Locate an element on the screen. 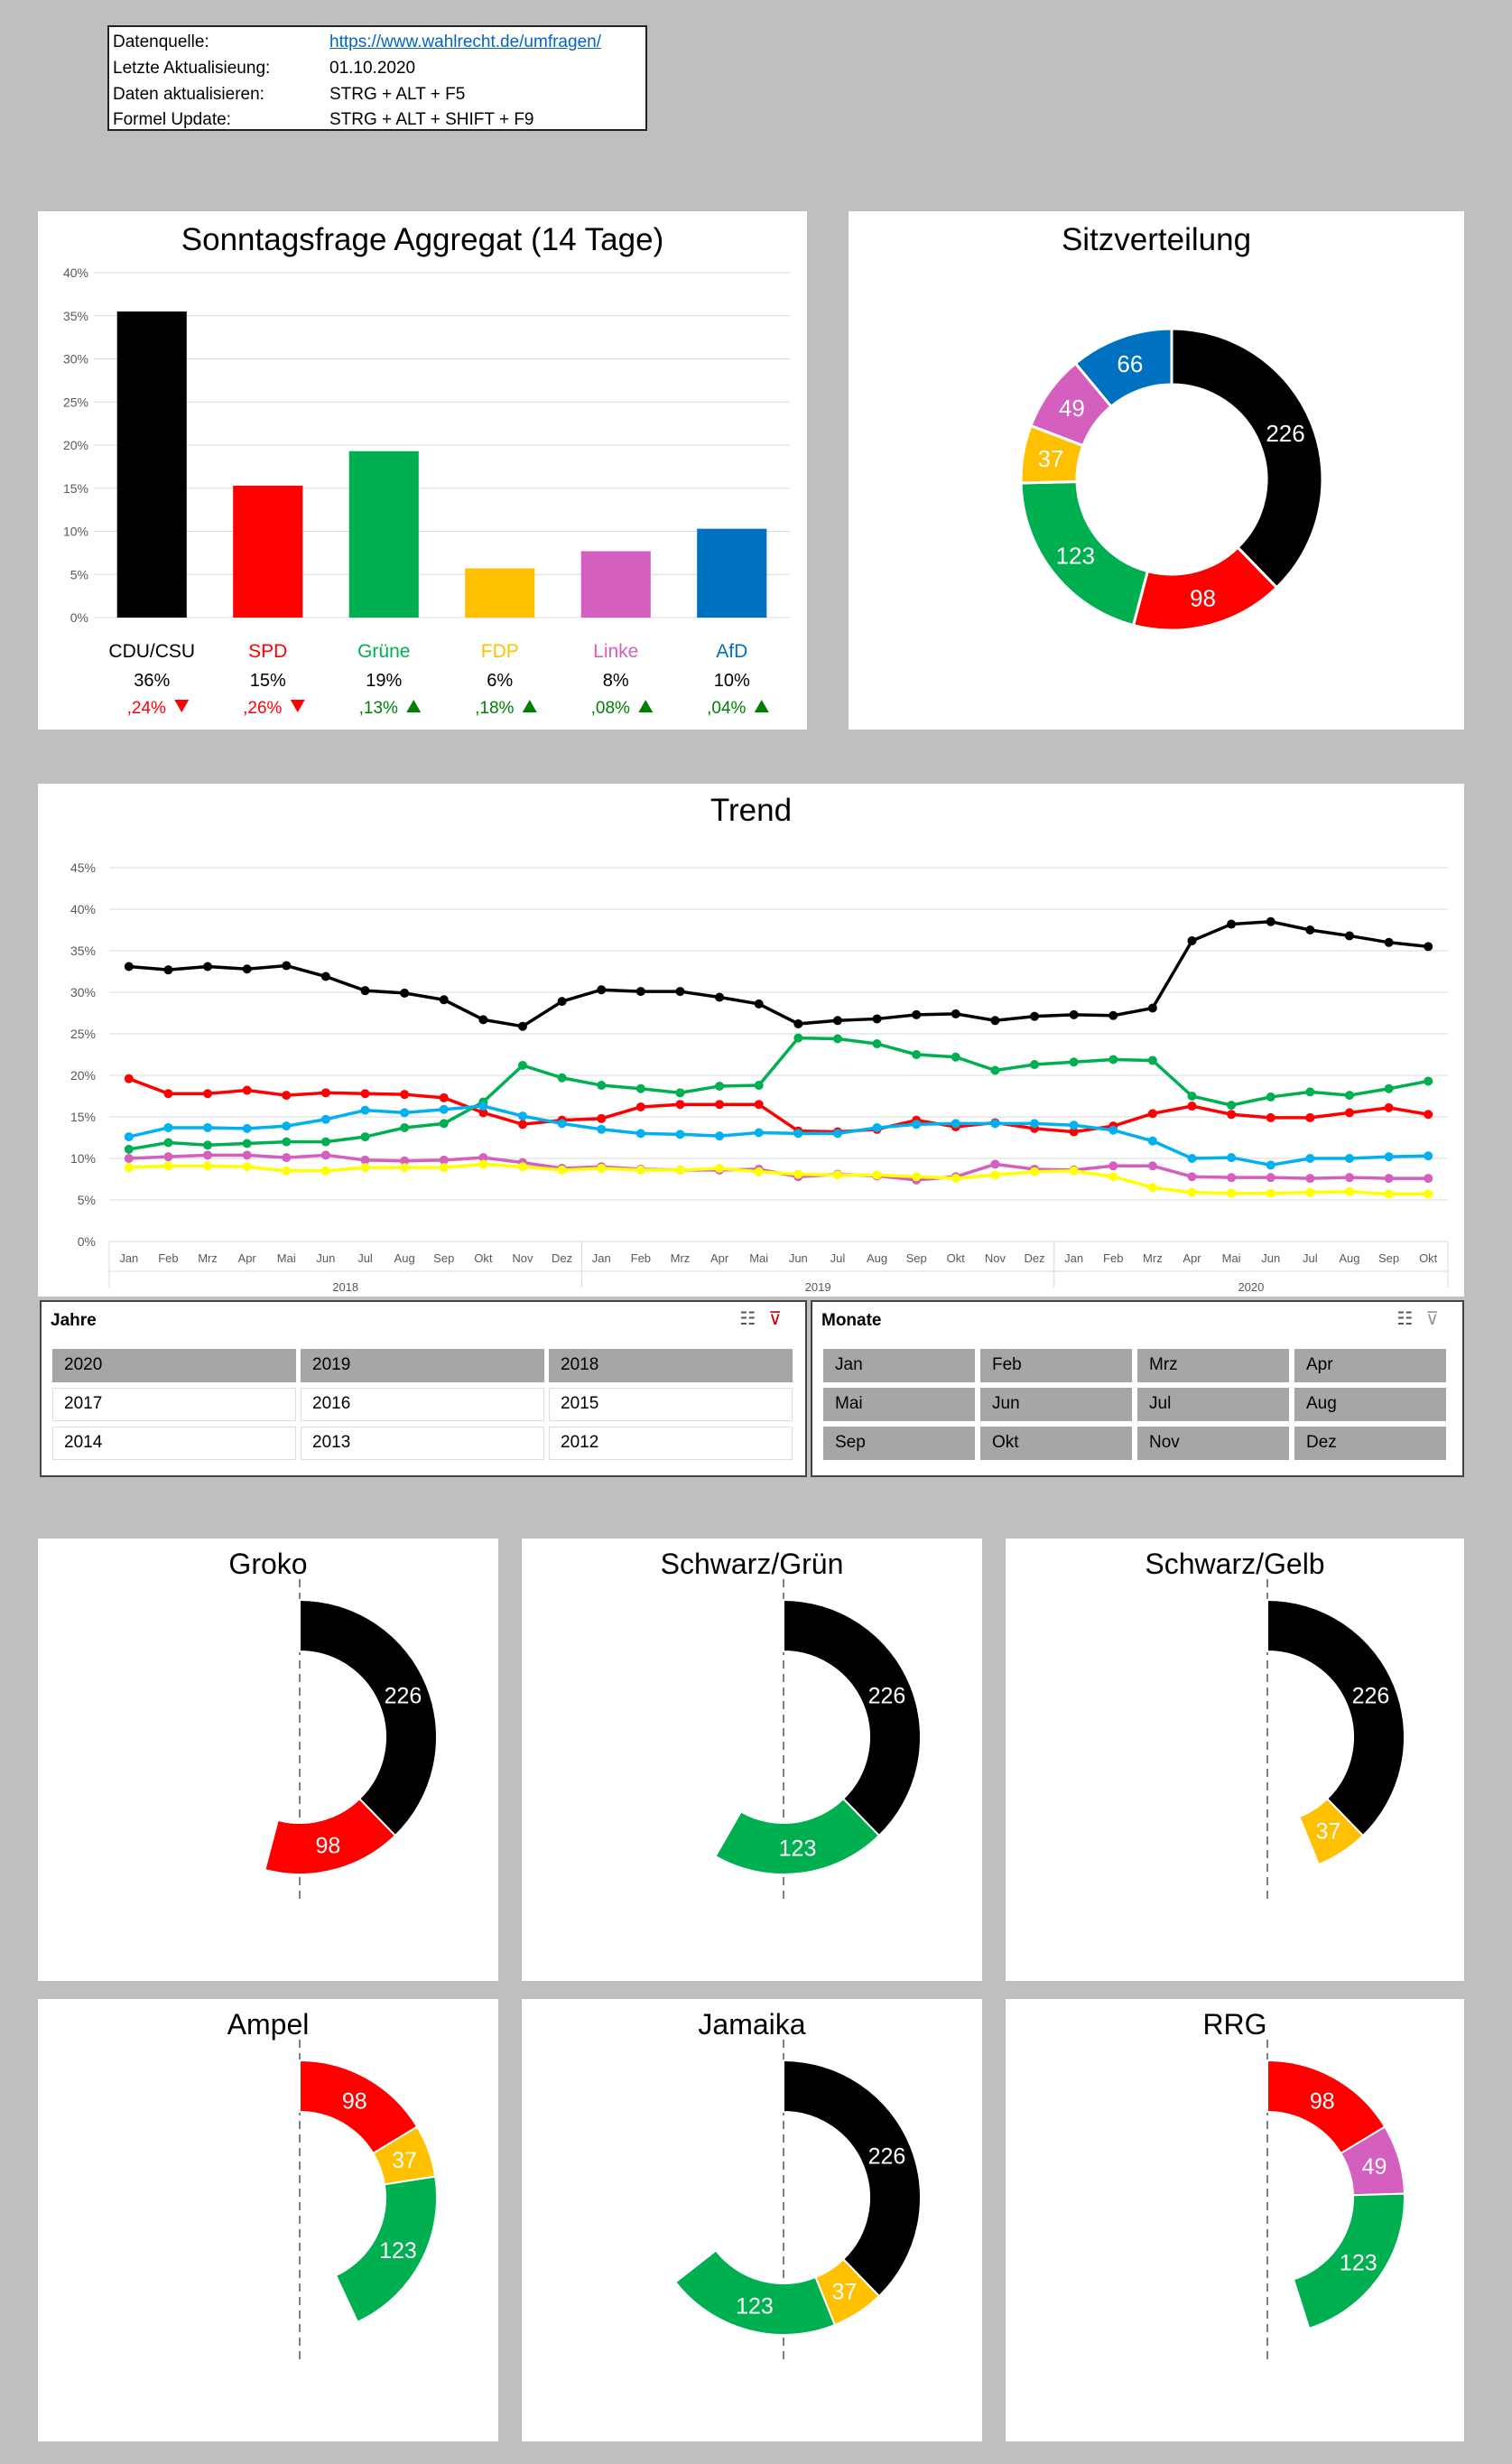  coalition-panel: Schwarz/Grün 226 123 is located at coordinates (752, 1760).